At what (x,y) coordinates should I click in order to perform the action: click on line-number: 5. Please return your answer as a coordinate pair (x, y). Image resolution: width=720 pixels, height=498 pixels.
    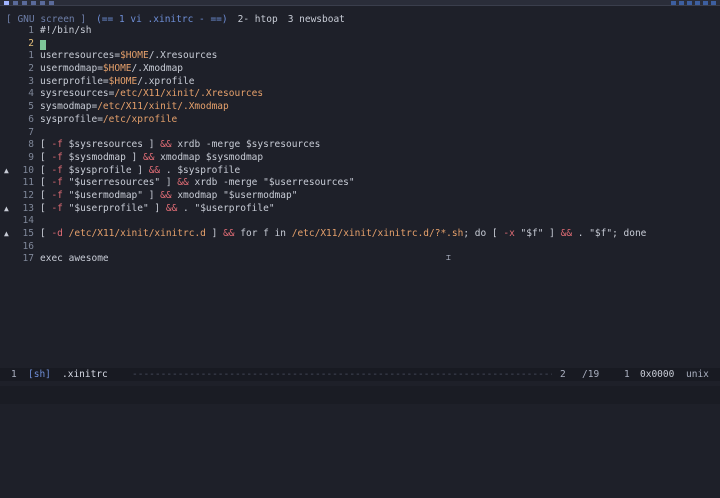
    Looking at the image, I should click on (31, 107).